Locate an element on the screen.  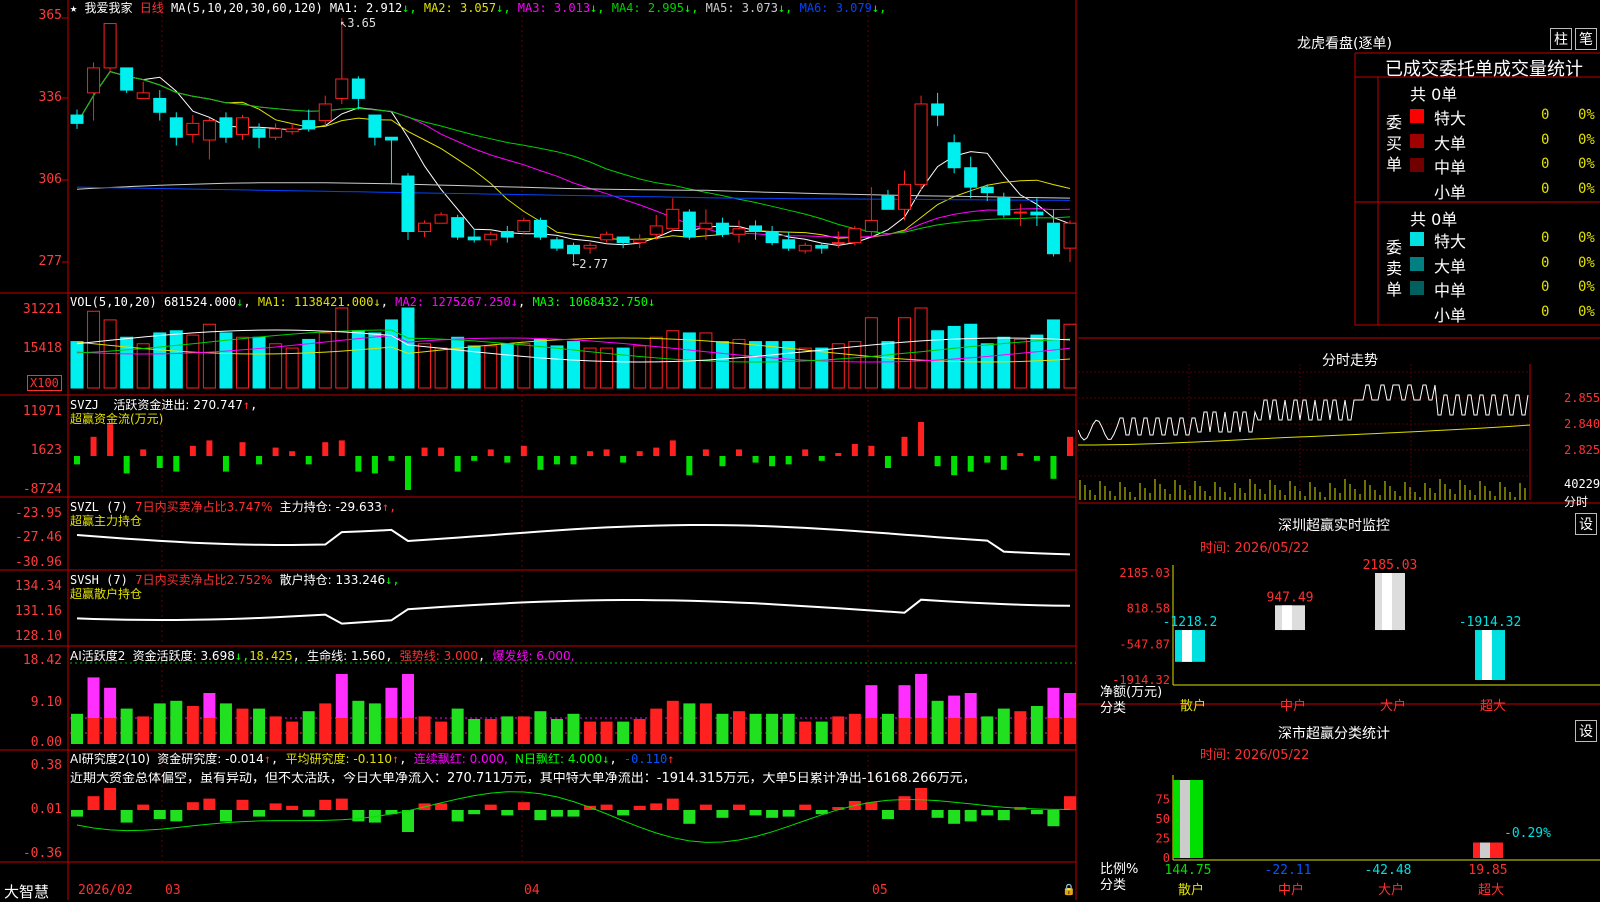
ma-value-2: MA2: 3.057↓, is located at coordinates (467, 8).